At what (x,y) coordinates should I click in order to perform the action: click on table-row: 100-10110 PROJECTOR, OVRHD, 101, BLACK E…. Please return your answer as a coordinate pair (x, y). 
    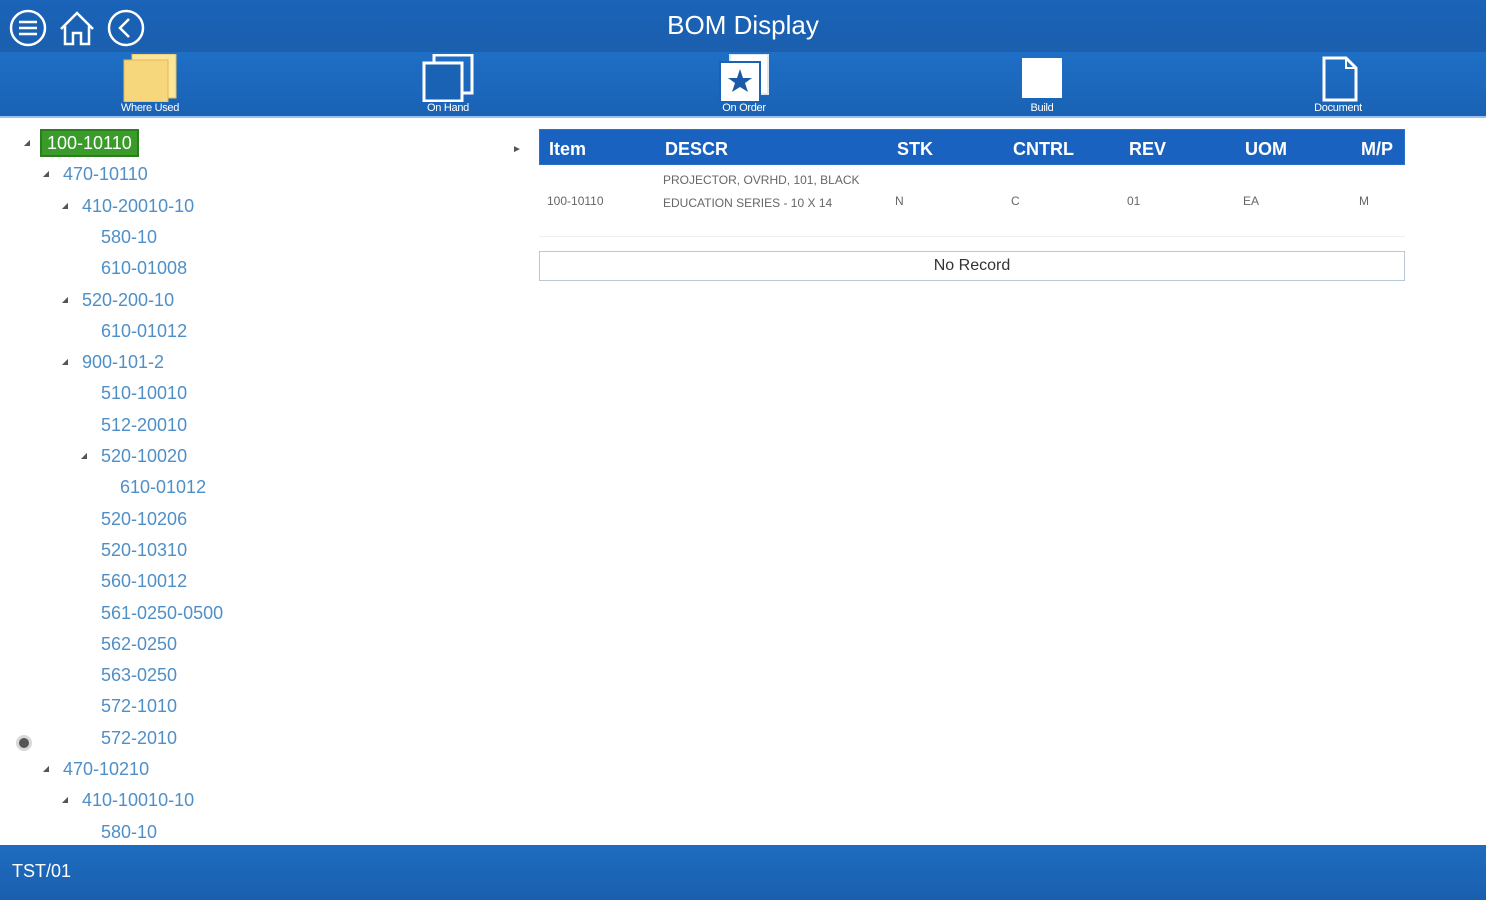
    Looking at the image, I should click on (972, 201).